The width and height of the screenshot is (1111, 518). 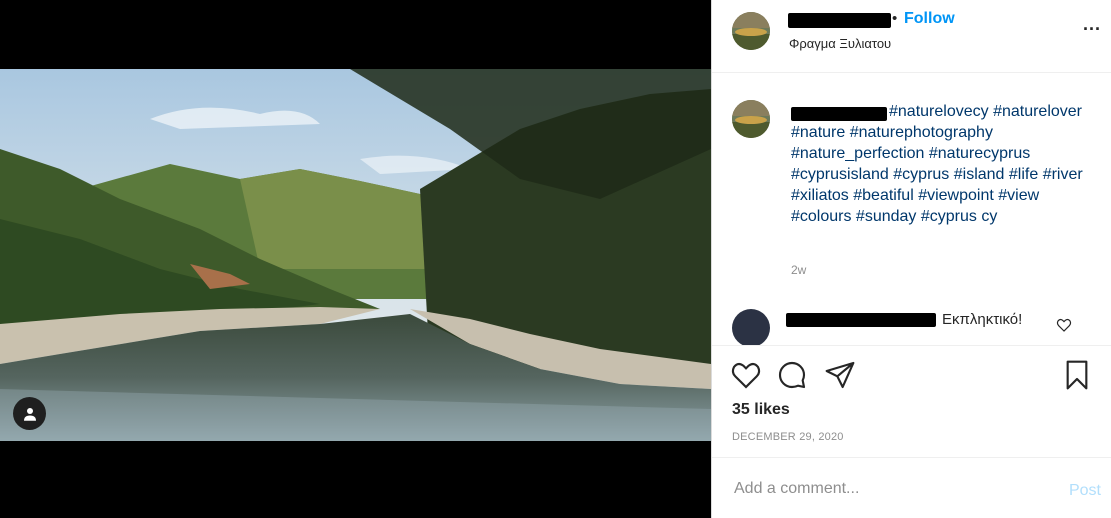 I want to click on user-tag-button, so click(x=29, y=413).